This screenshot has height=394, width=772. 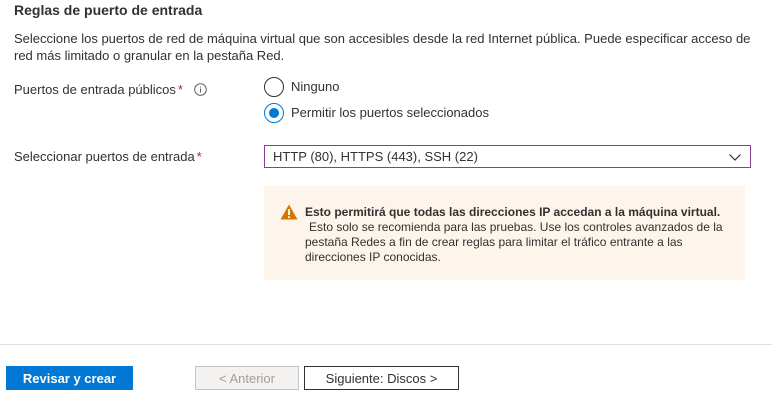 What do you see at coordinates (373, 257) in the screenshot?
I see `warning-body-line: direcciones IP conocidas.` at bounding box center [373, 257].